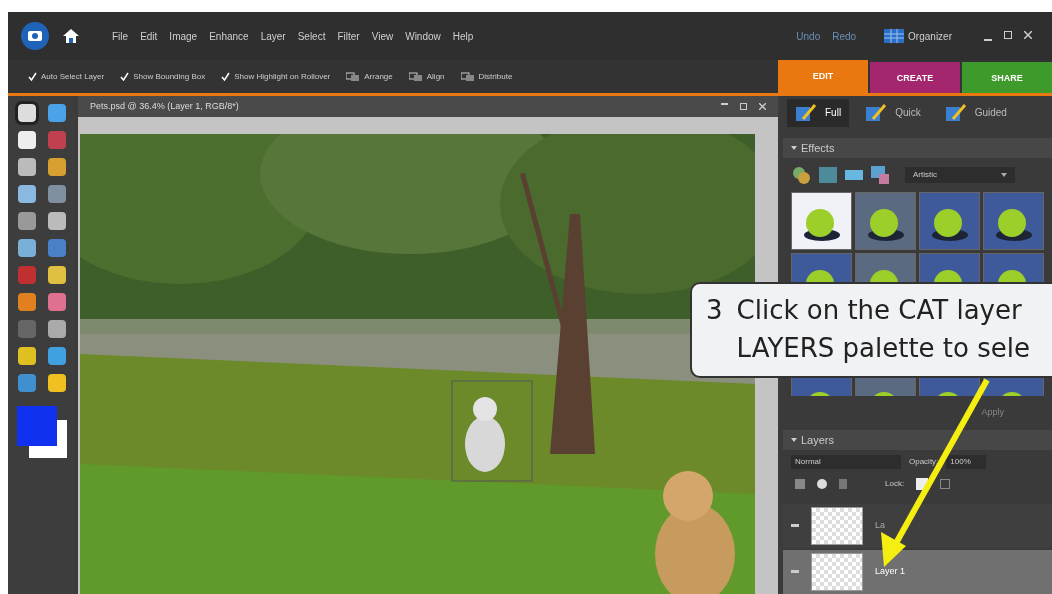  What do you see at coordinates (880, 526) in the screenshot?
I see `layer-name: La` at bounding box center [880, 526].